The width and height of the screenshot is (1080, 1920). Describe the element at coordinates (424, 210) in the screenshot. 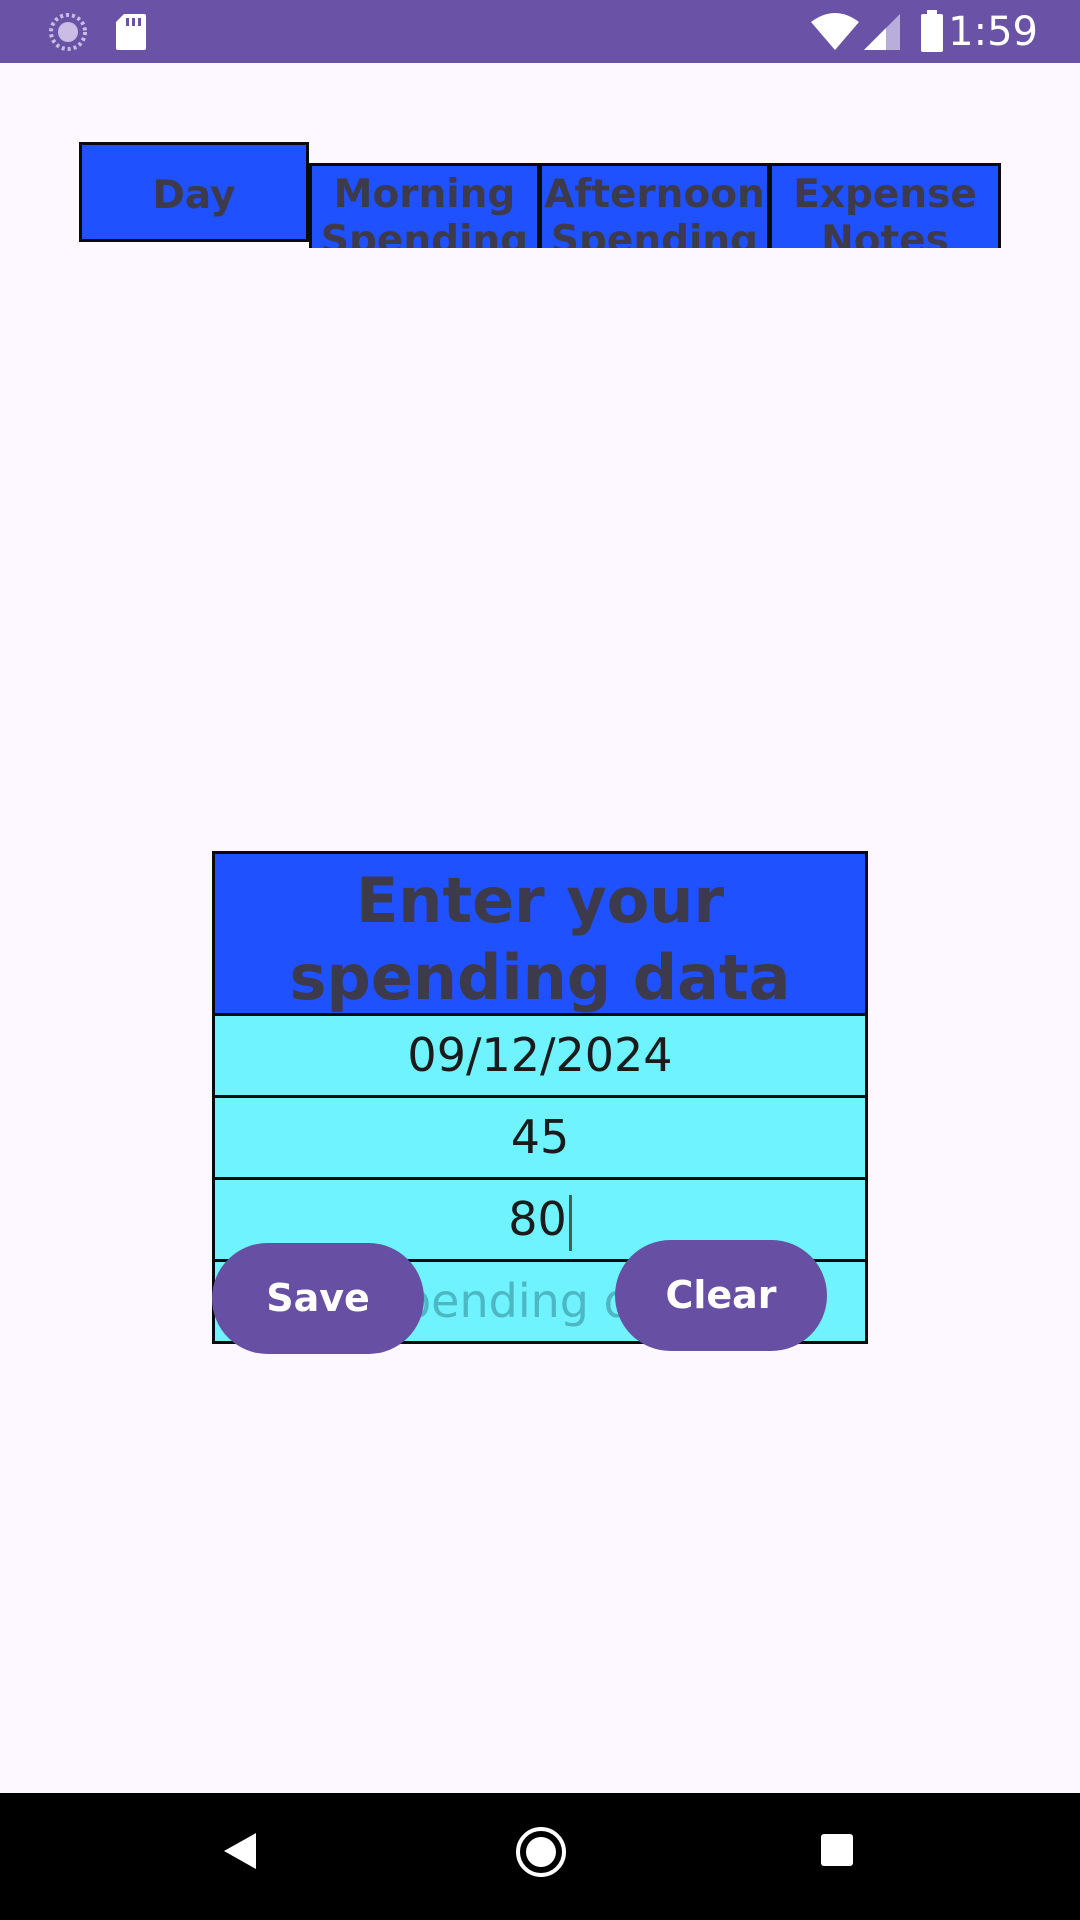

I see `tab-morning-spending-label: Morning Spending` at that location.